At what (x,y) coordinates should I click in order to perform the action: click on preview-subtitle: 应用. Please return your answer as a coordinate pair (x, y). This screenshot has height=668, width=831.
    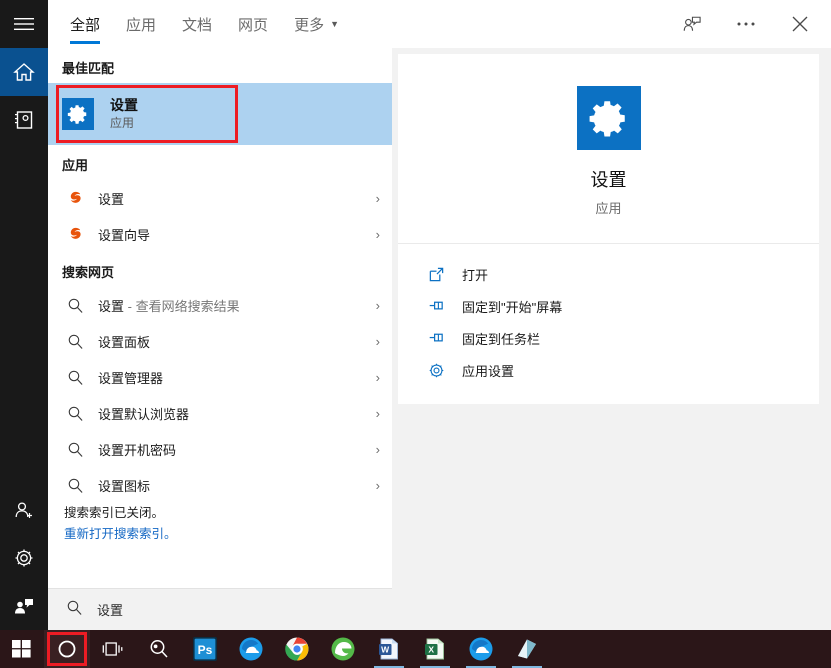
    Looking at the image, I should click on (608, 208).